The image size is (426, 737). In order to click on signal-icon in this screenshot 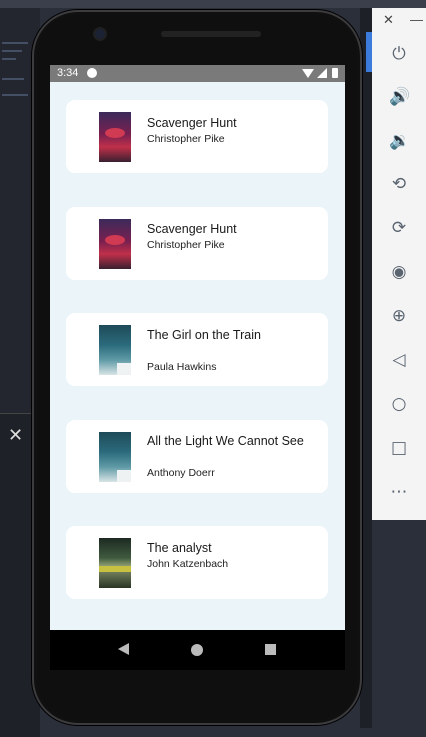, I will do `click(322, 73)`.